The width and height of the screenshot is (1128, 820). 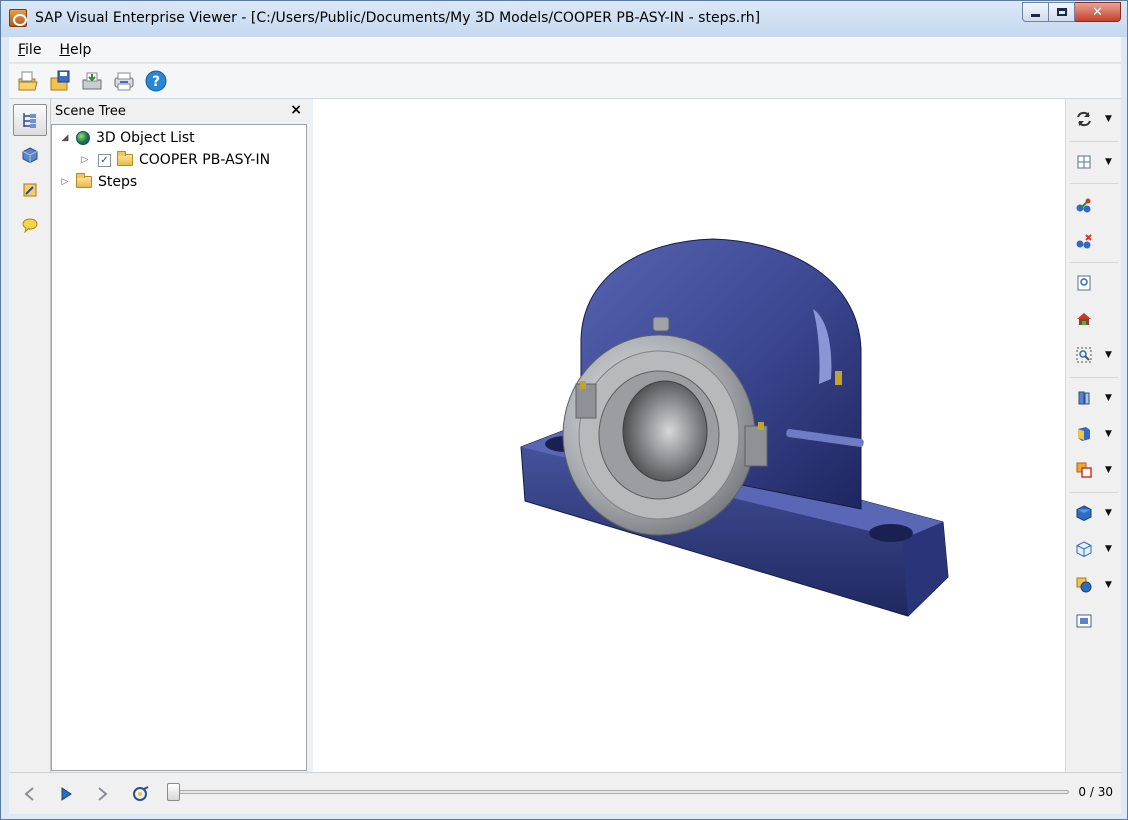 I want to click on display-mode-button, so click(x=1084, y=434).